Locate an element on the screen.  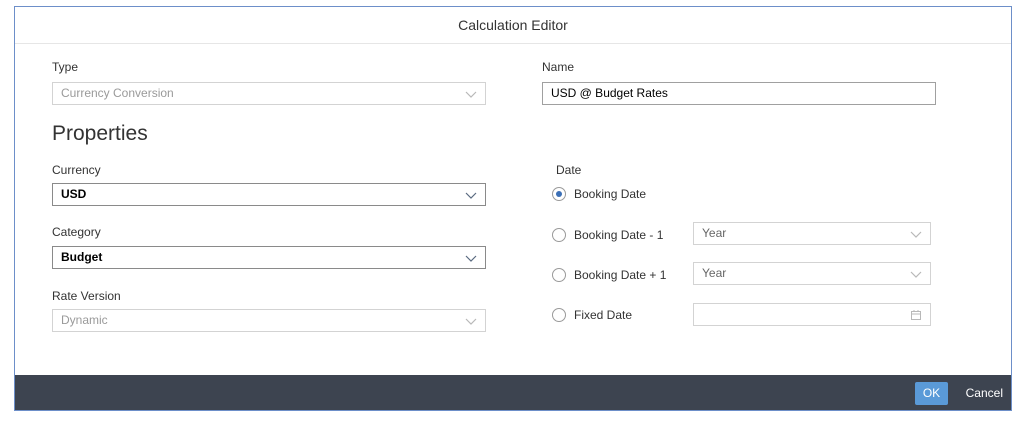
type-select: Currency Conversion is located at coordinates (269, 93).